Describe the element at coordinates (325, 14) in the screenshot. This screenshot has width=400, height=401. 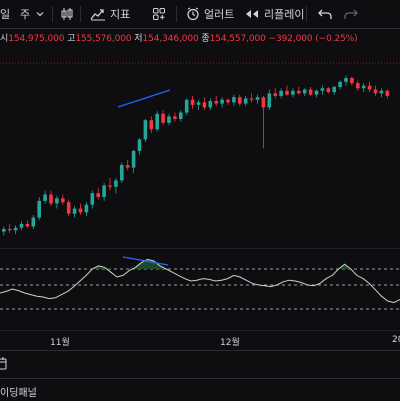
I see `undo-button` at that location.